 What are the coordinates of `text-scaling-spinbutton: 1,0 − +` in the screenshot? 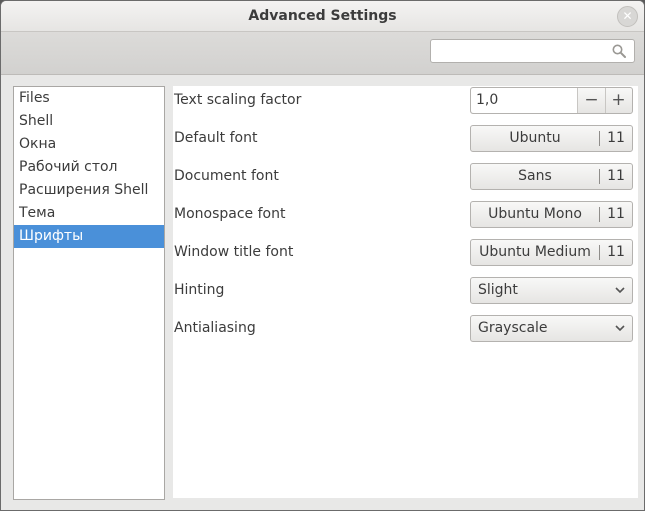 It's located at (551, 100).